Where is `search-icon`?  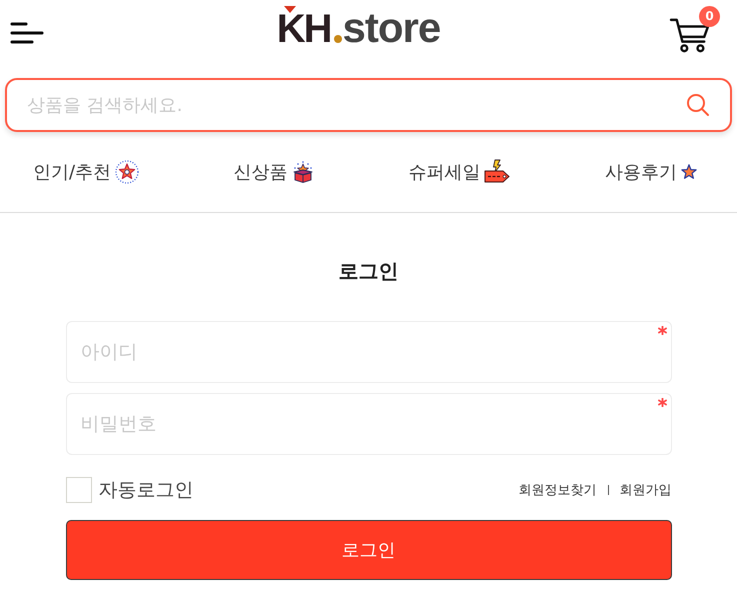
search-icon is located at coordinates (698, 105).